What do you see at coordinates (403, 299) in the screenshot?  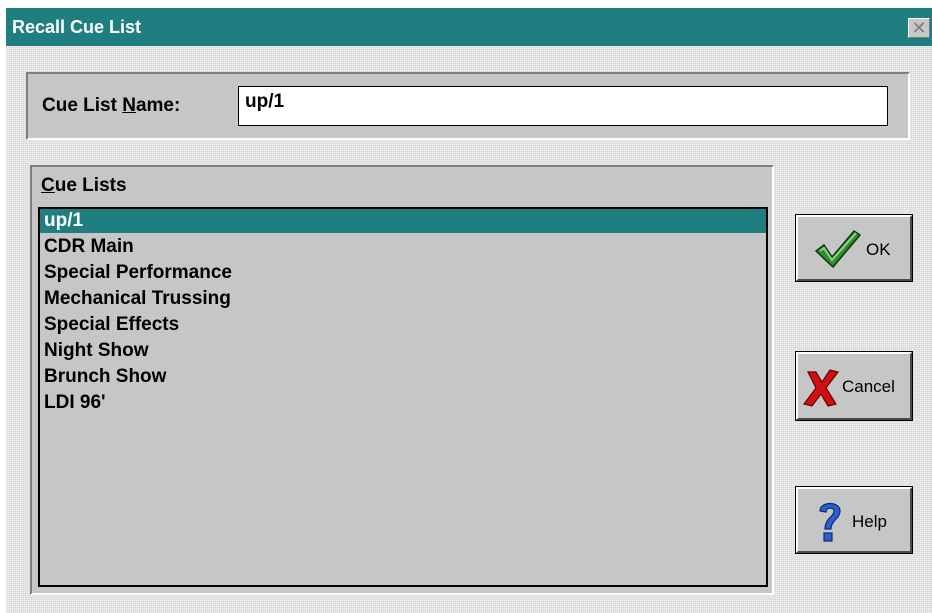 I see `list-item-mechanical-trussing: Mechanical Trussing` at bounding box center [403, 299].